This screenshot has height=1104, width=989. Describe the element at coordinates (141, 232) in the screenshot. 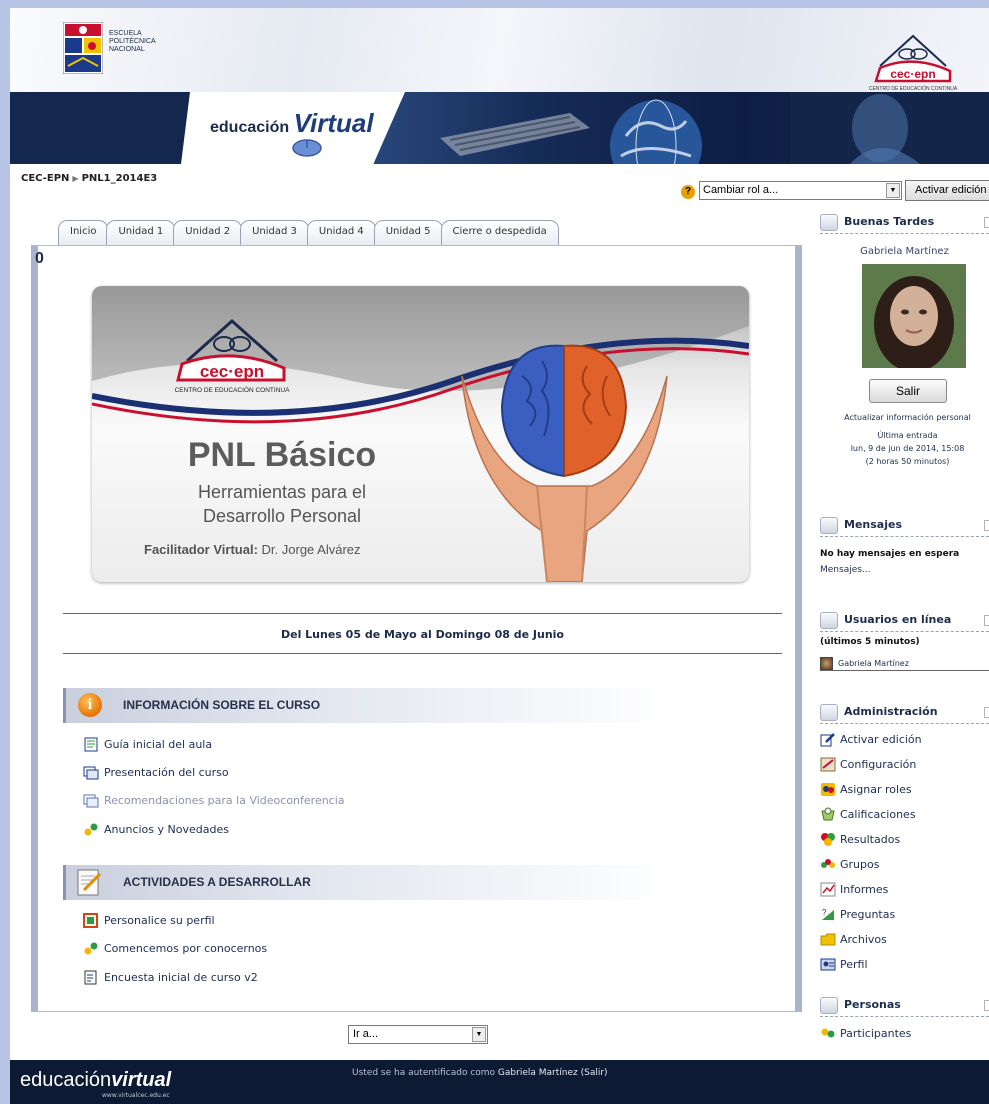

I see `tab-unidad-1: Unidad 1` at that location.